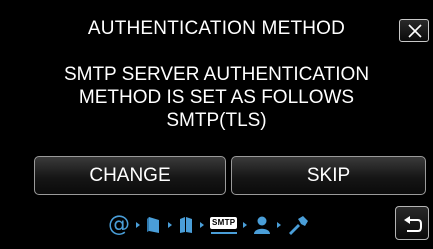 The height and width of the screenshot is (249, 433). I want to click on skip-button-label: SKIP, so click(328, 175).